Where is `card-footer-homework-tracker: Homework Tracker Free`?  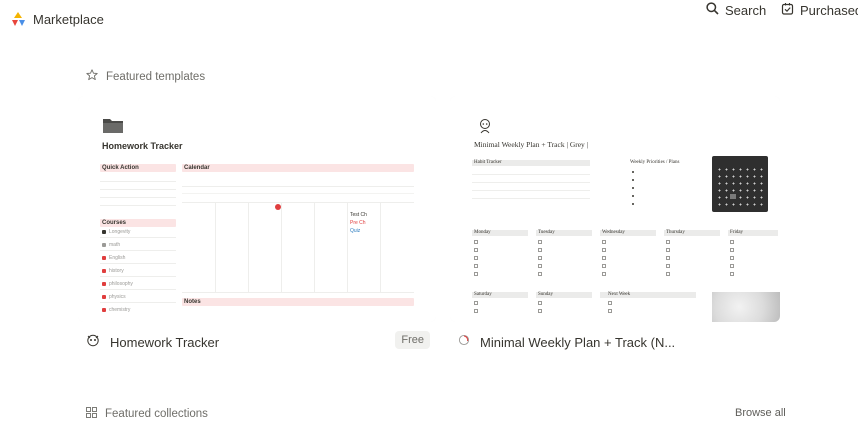
card-footer-homework-tracker: Homework Tracker Free is located at coordinates (261, 341).